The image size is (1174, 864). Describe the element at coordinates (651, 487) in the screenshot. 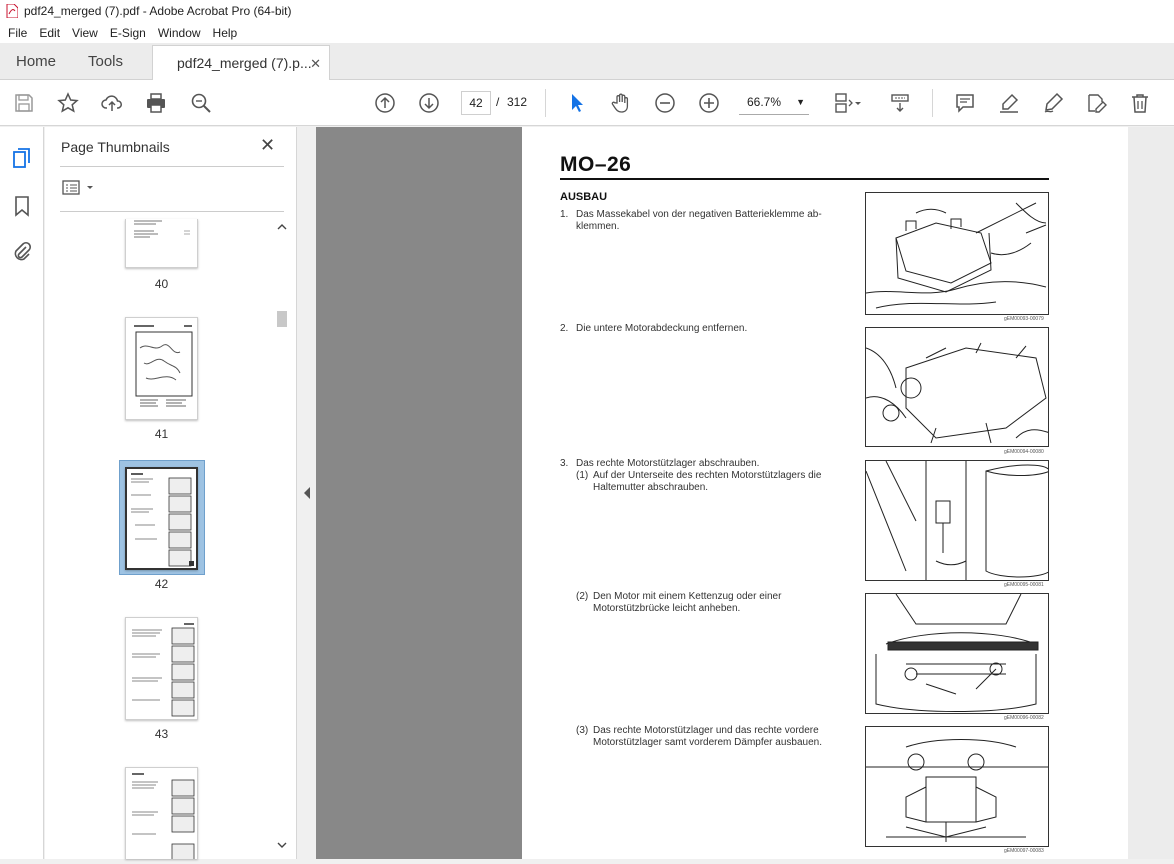

I see `substep-text: Haltemutter abschrauben.` at that location.